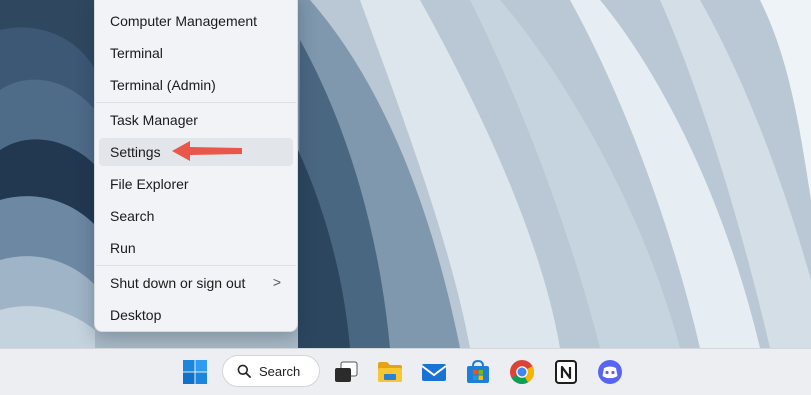 The image size is (811, 395). What do you see at coordinates (196, 315) in the screenshot?
I see `menu-item-desktop: Desktop` at bounding box center [196, 315].